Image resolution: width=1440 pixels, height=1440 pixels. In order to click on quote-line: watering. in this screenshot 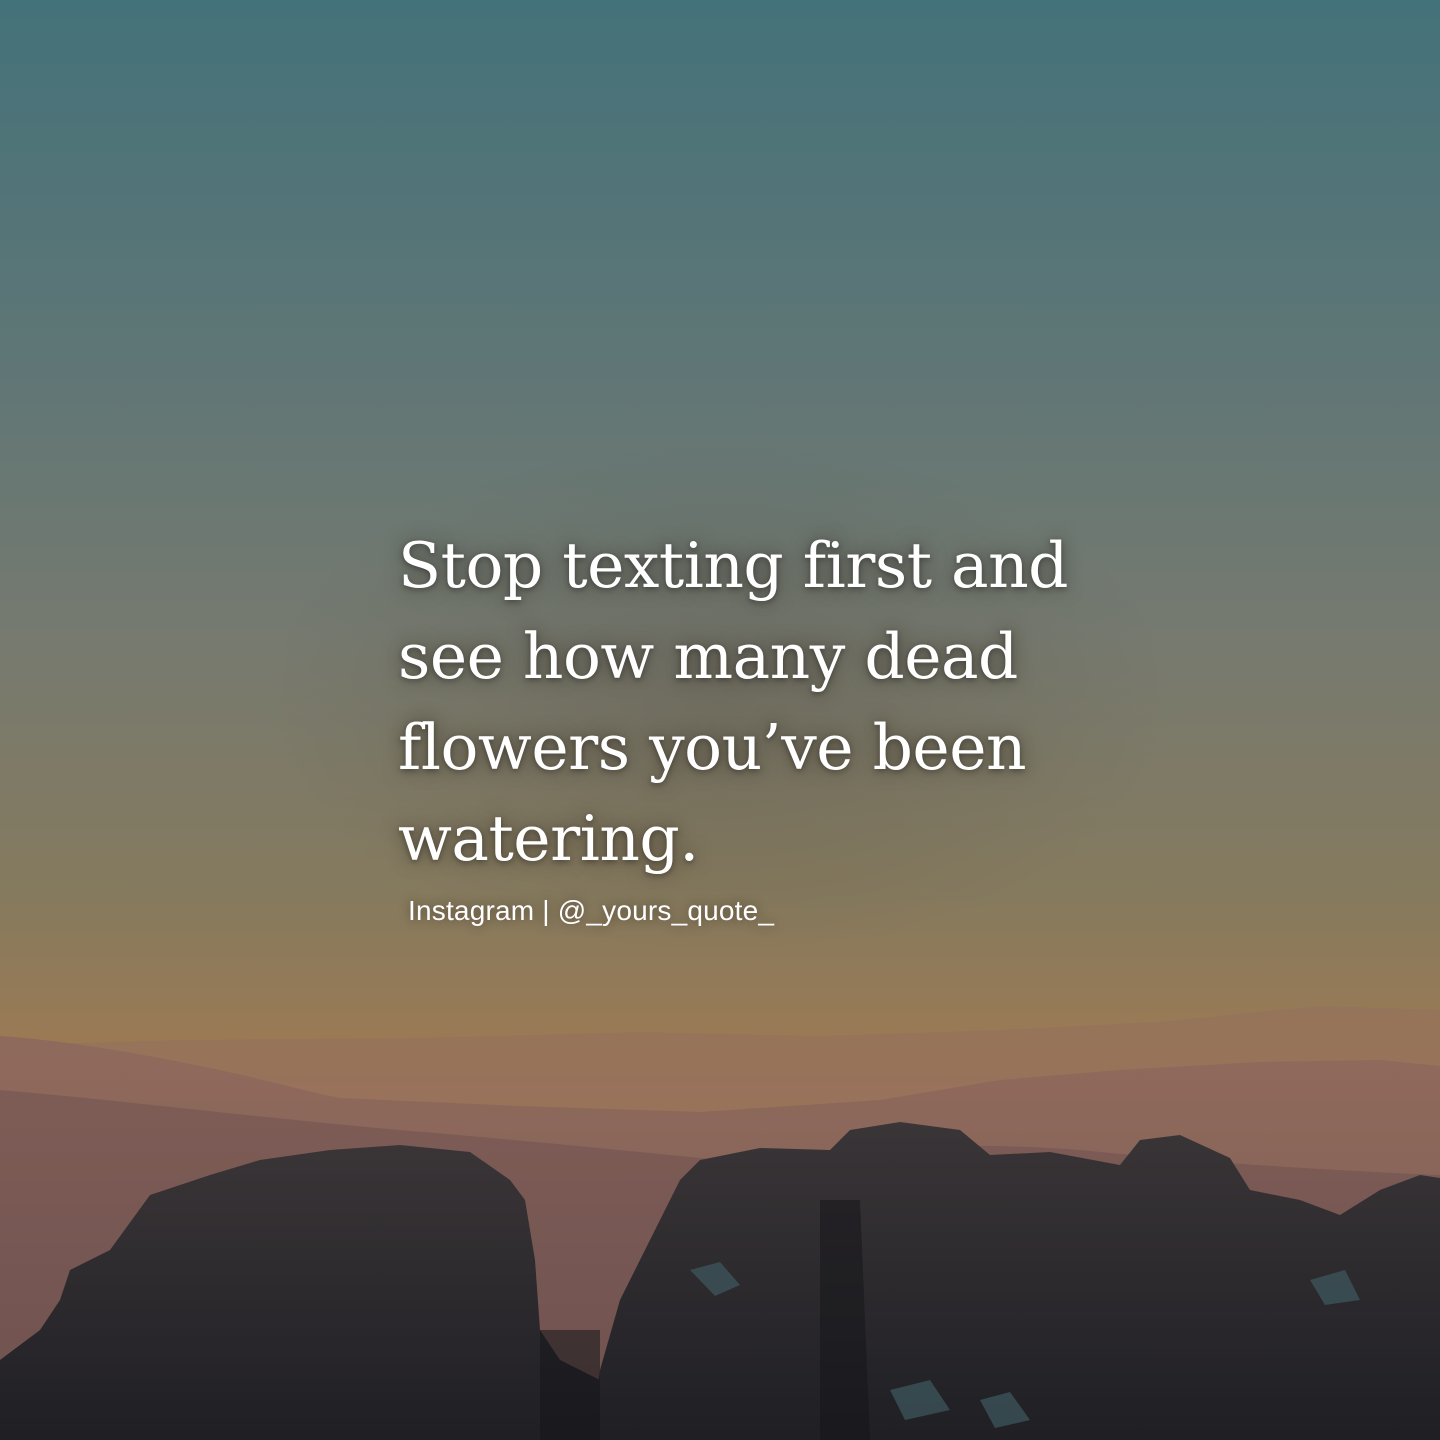, I will do `click(548, 838)`.